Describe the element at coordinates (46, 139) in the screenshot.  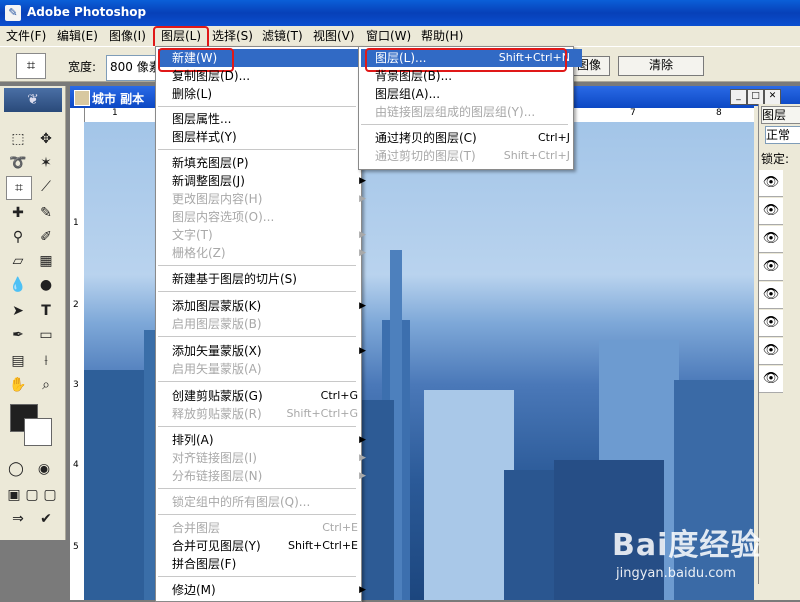
I see `move-tool-icon: ✥` at that location.